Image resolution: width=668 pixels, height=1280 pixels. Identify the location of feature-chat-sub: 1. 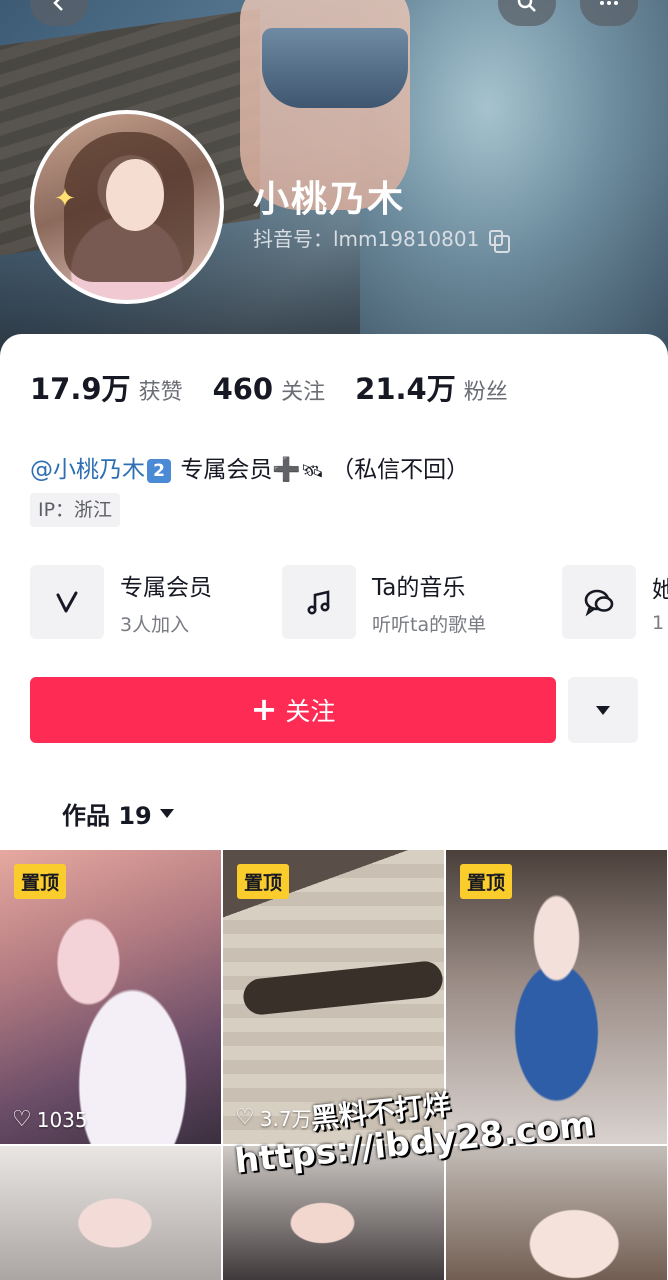
(658, 623).